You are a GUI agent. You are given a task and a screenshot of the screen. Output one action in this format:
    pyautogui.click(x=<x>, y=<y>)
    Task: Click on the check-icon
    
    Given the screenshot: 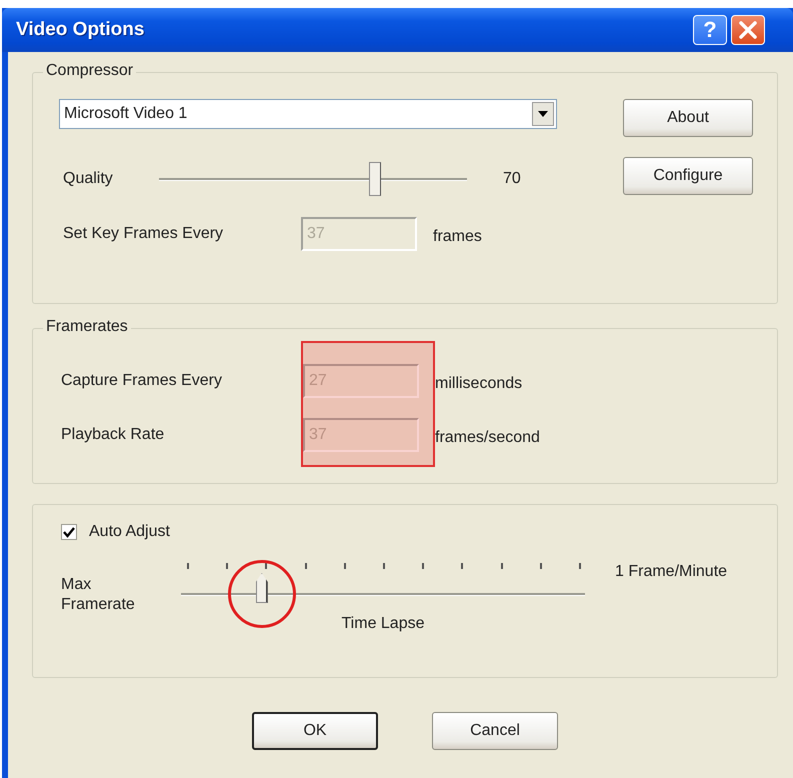 What is the action you would take?
    pyautogui.click(x=69, y=532)
    